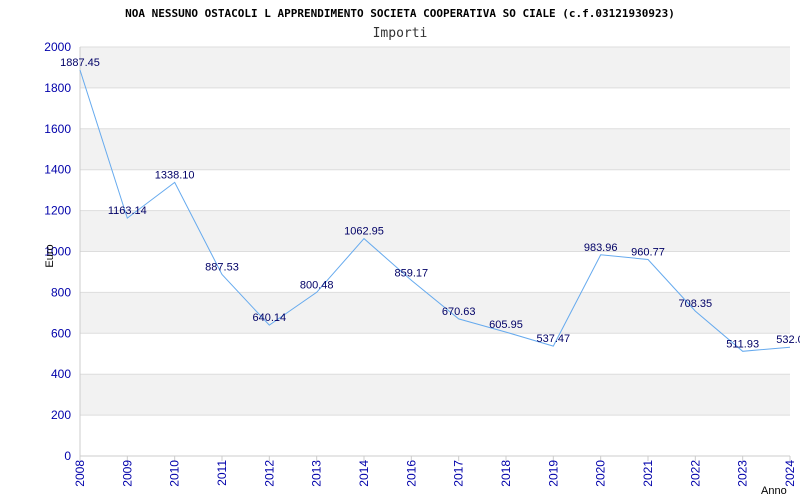 This screenshot has width=800, height=500. Describe the element at coordinates (317, 285) in the screenshot. I see `data-label: 800.48` at that location.